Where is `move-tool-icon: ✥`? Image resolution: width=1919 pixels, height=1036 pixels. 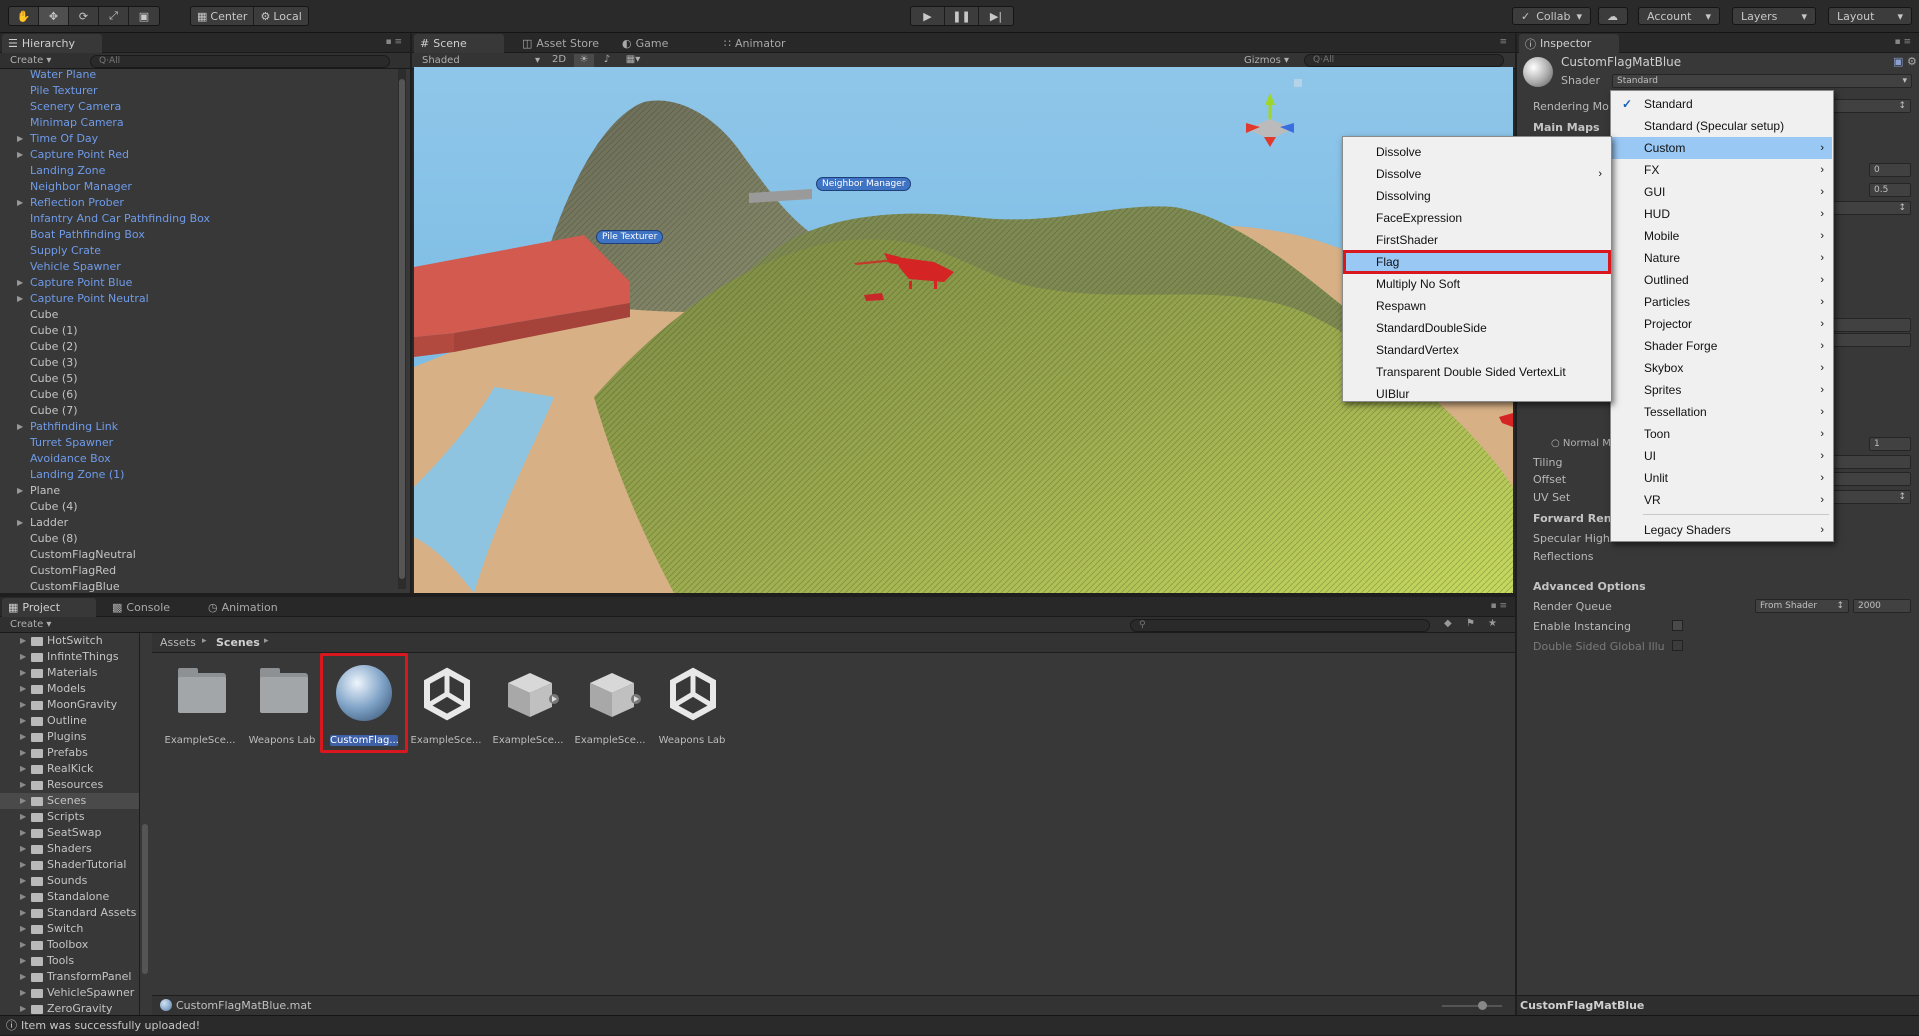 move-tool-icon: ✥ is located at coordinates (54, 16).